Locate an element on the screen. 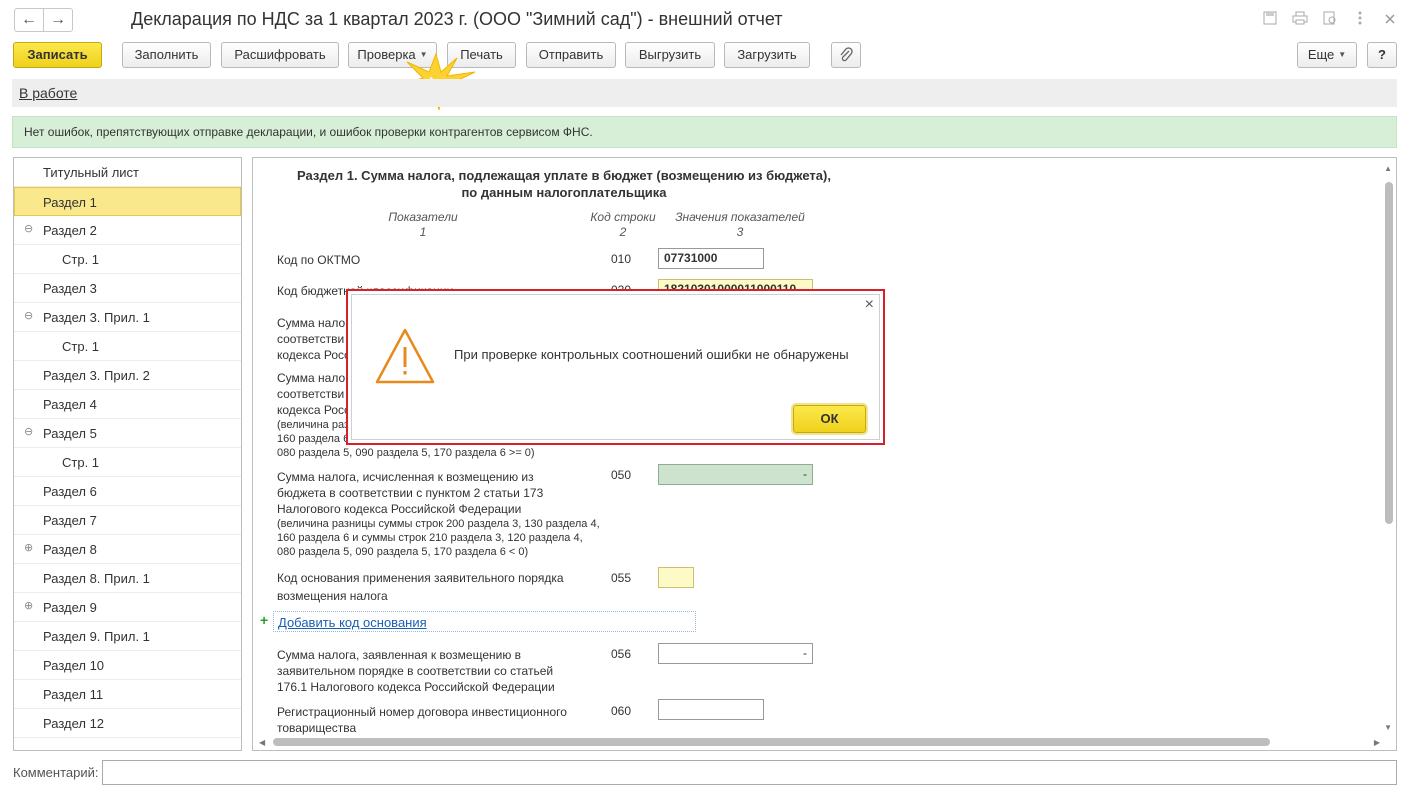 The width and height of the screenshot is (1417, 798). sidebar-item-title: Титульный лист is located at coordinates (127, 172).